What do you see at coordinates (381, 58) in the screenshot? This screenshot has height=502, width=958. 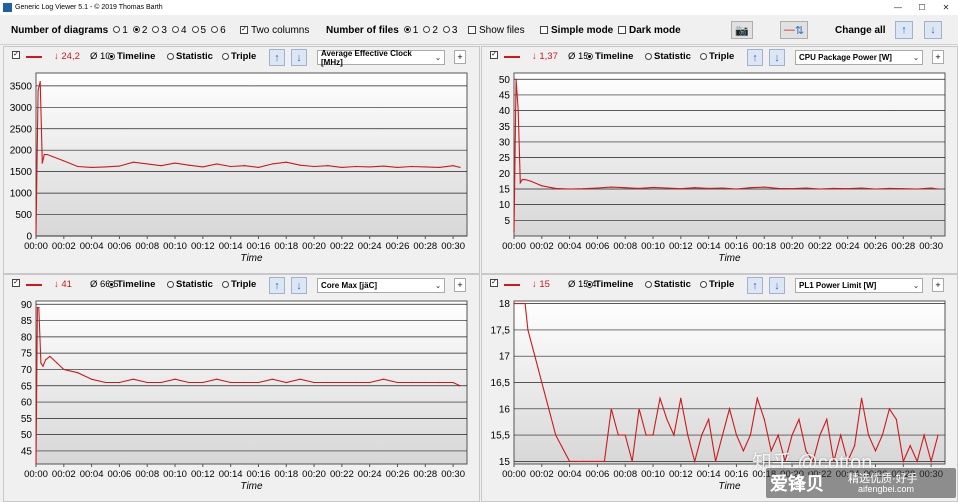 I see `sensor-select: Average Effective Clock [MHz] ⌄` at bounding box center [381, 58].